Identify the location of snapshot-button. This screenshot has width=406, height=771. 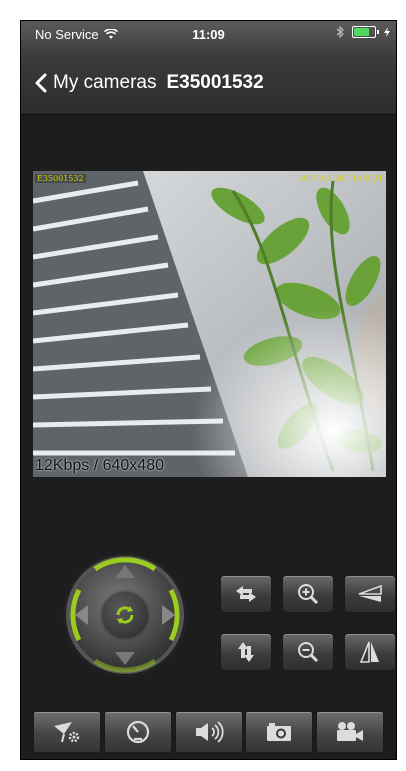
(279, 732).